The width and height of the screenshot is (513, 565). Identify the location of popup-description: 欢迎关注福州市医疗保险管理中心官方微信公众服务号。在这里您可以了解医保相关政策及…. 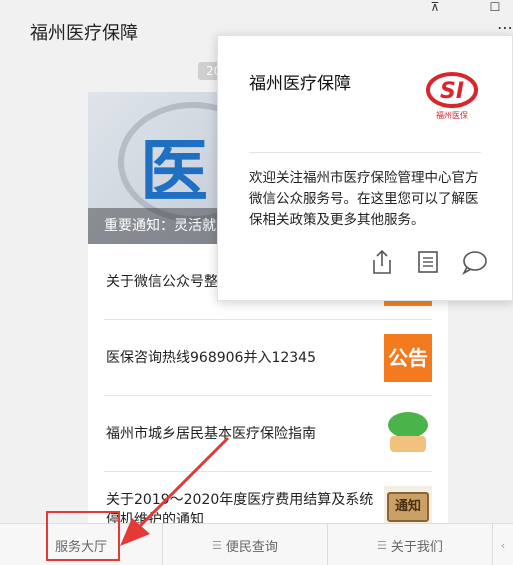
(364, 199).